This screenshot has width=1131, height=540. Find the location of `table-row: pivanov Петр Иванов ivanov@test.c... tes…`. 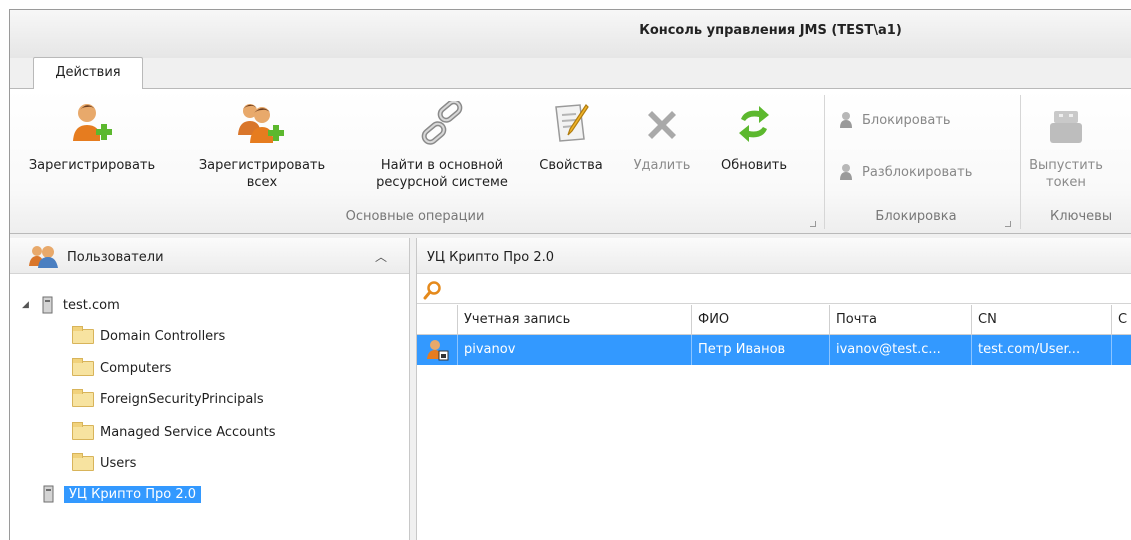

table-row: pivanov Петр Иванов ivanov@test.c... tes… is located at coordinates (774, 350).